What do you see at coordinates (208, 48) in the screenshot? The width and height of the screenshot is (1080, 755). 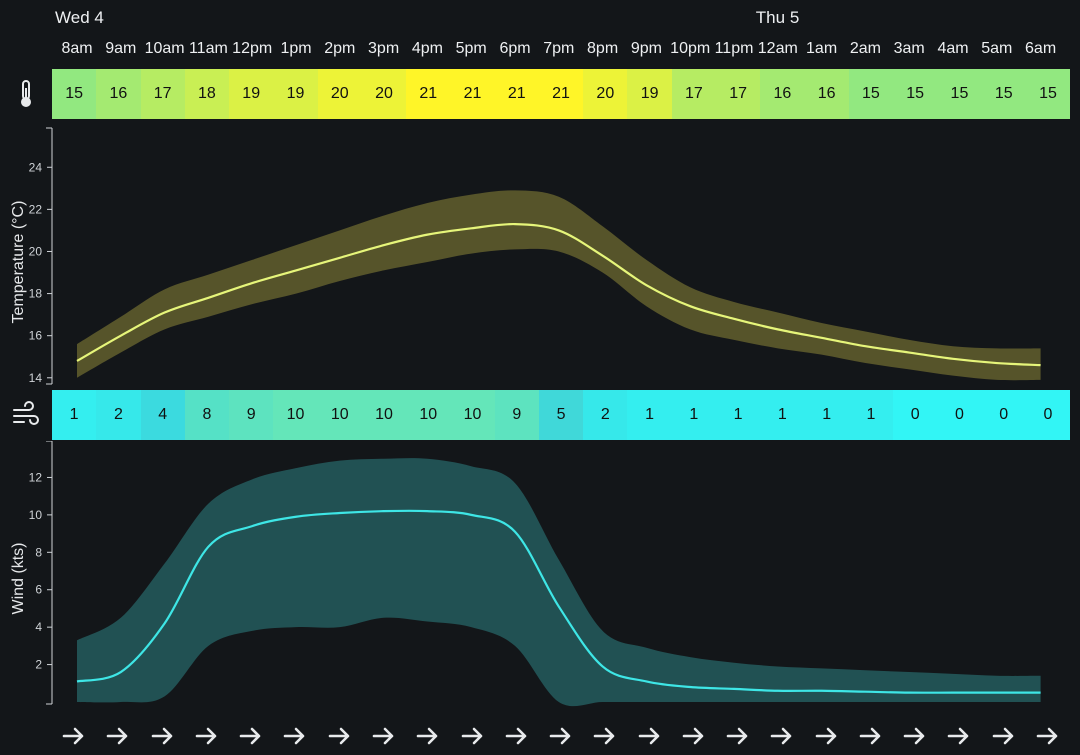 I see `hour-label: 11am` at bounding box center [208, 48].